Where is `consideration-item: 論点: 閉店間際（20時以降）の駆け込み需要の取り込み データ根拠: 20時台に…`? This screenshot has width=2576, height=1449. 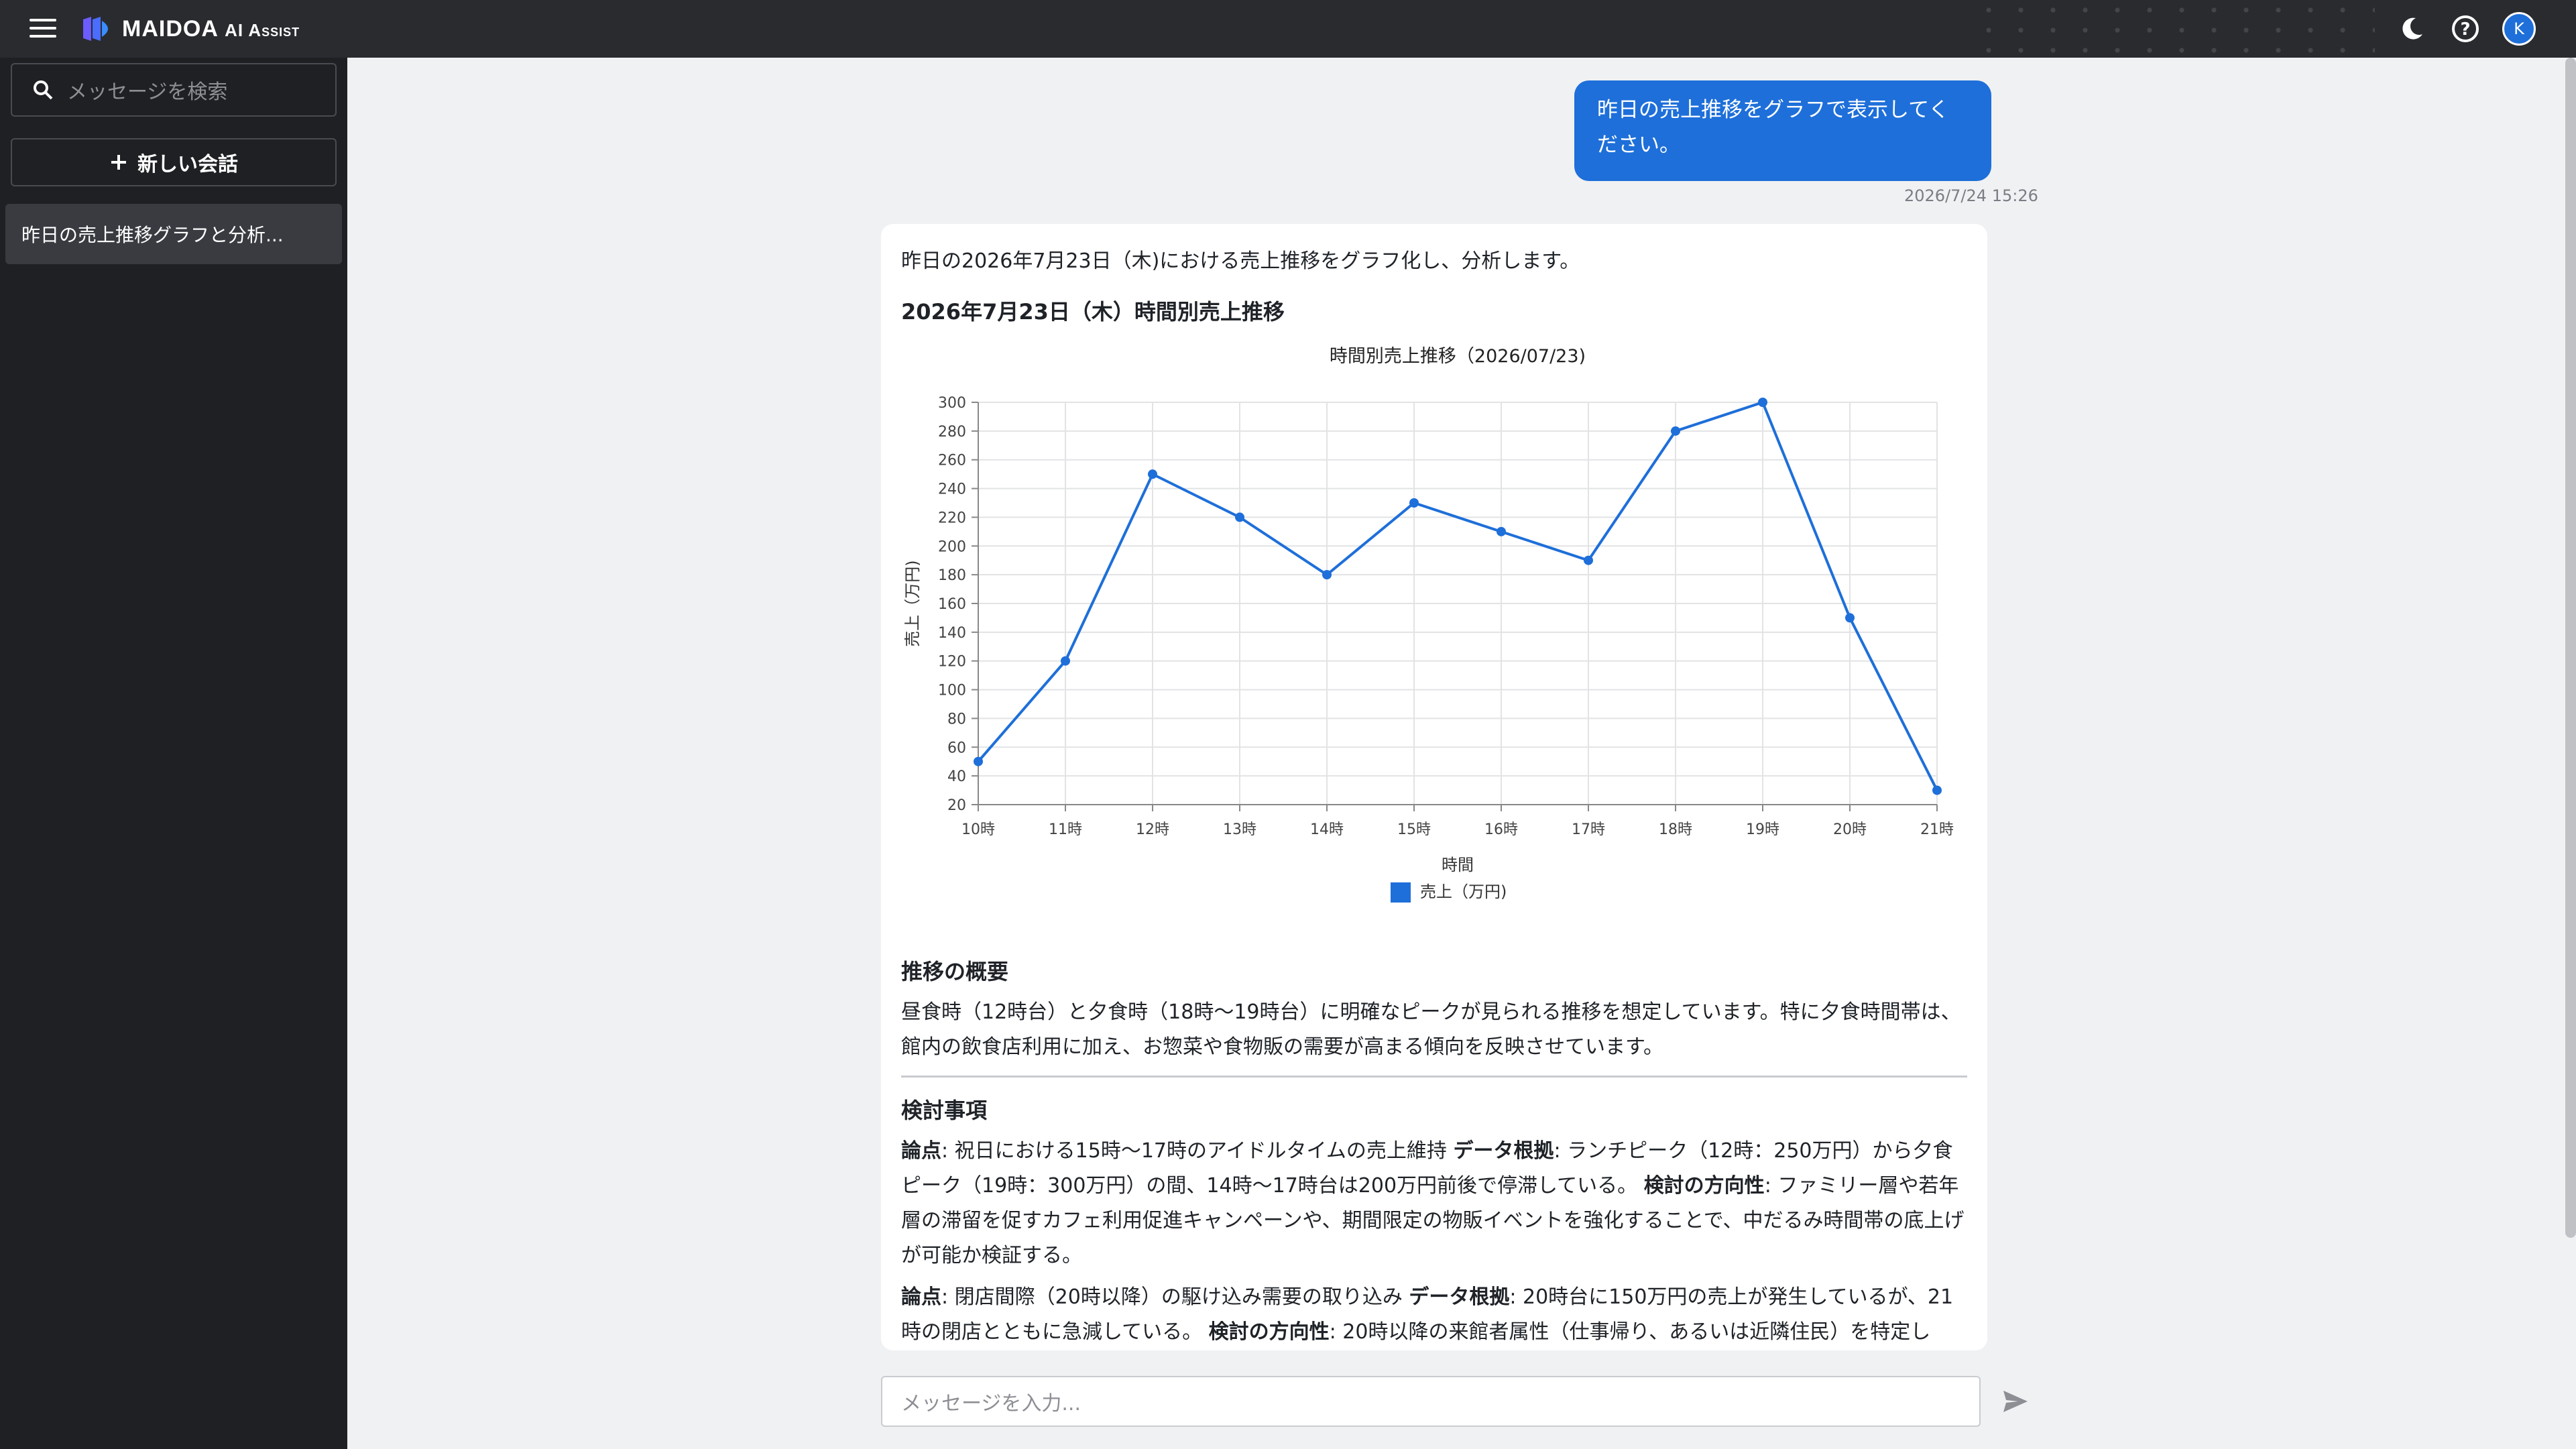
consideration-item: 論点: 閉店間際（20時以降）の駆け込み需要の取り込み データ根拠: 20時台に… is located at coordinates (1427, 1314).